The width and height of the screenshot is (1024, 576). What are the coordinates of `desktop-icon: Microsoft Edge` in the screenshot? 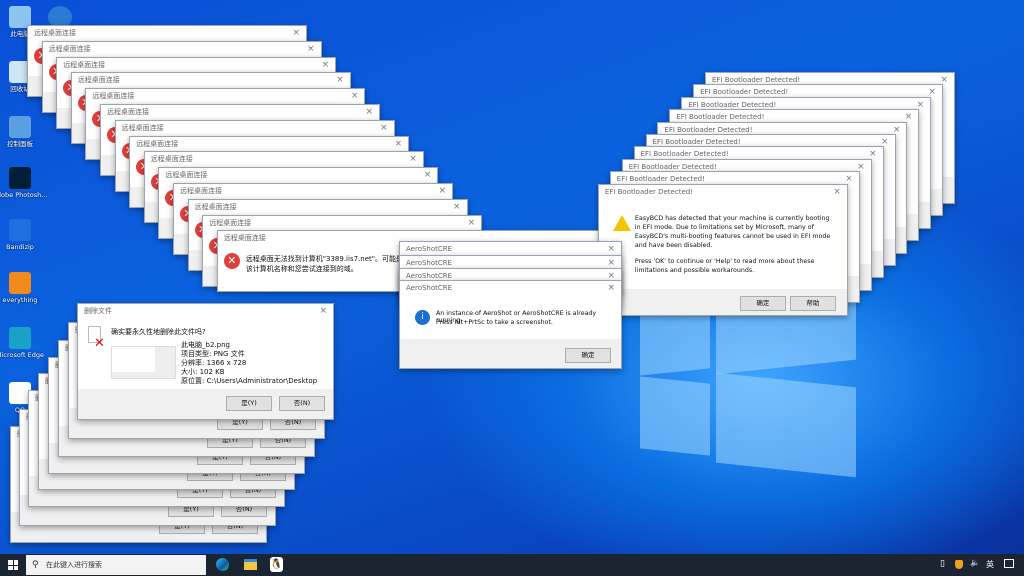 It's located at (24, 343).